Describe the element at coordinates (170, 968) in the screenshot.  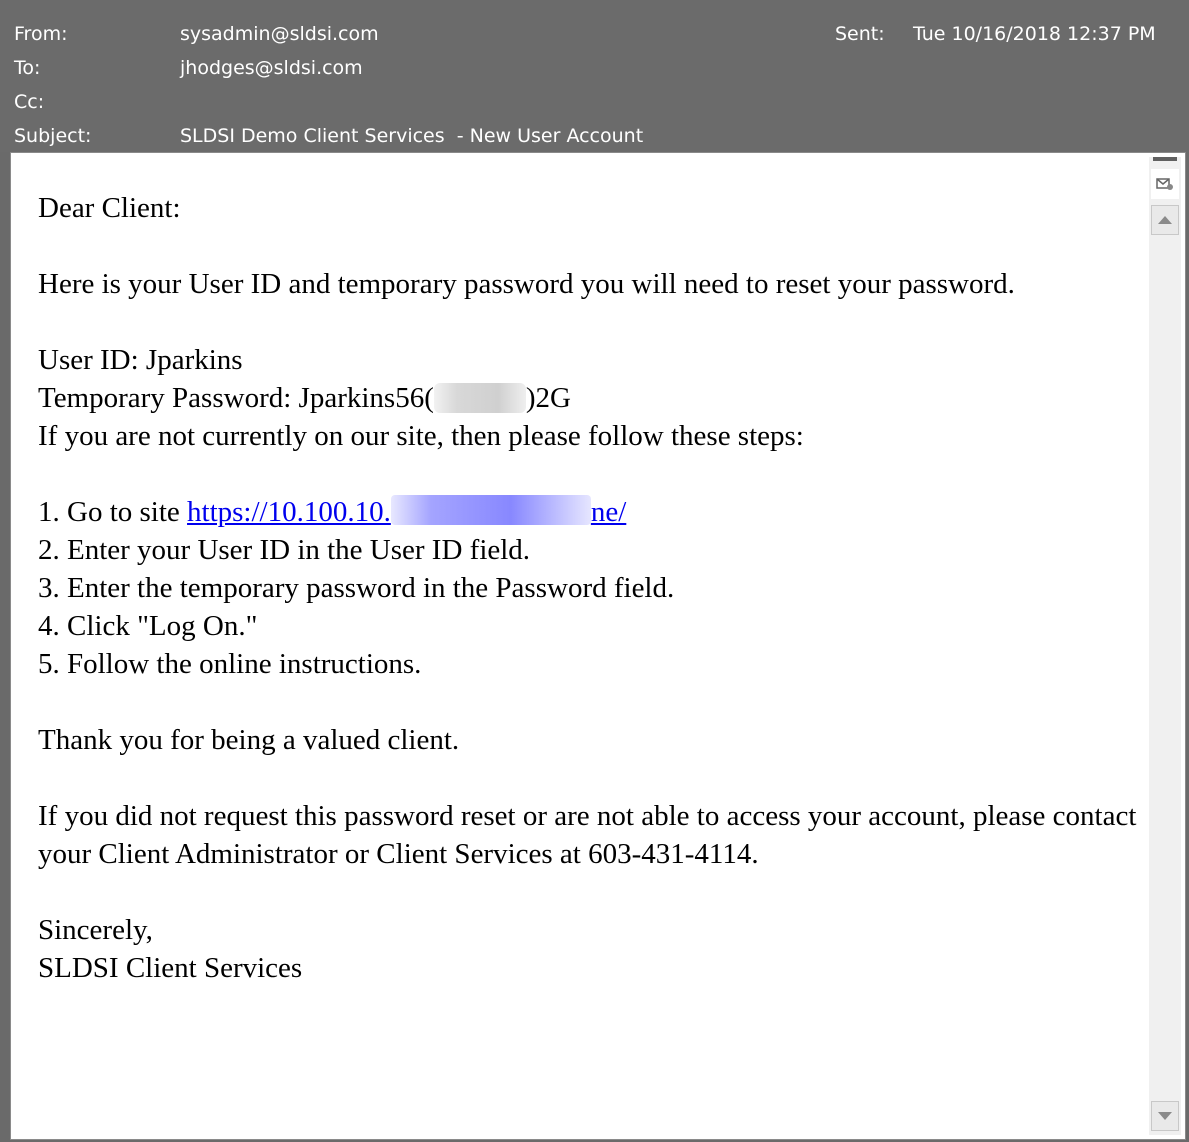
I see `signature: SLDSI Client Services` at that location.